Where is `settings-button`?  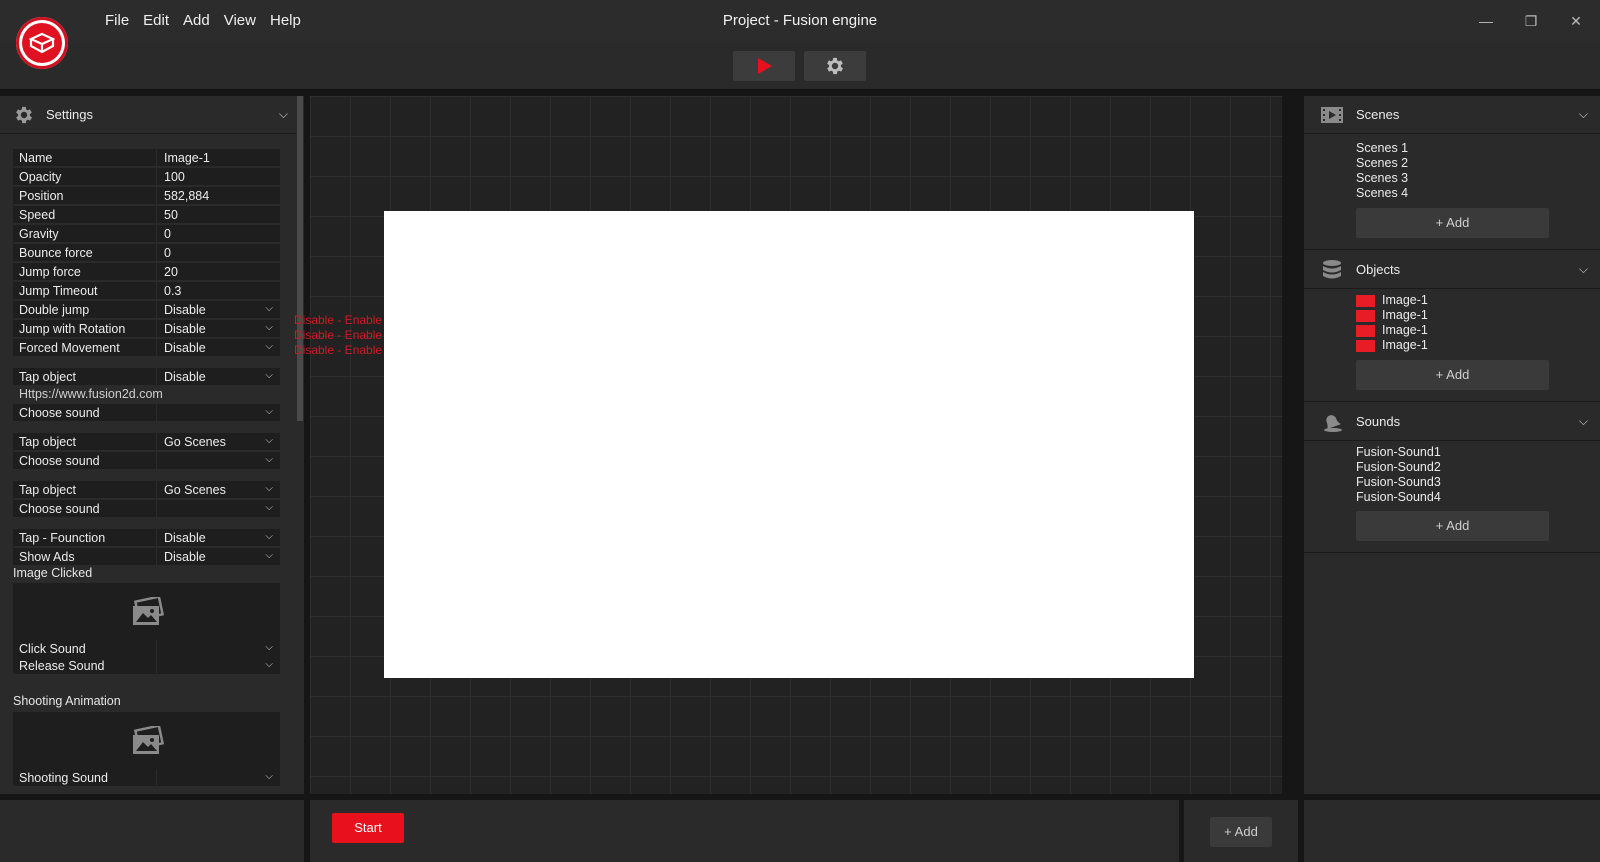
settings-button is located at coordinates (835, 66).